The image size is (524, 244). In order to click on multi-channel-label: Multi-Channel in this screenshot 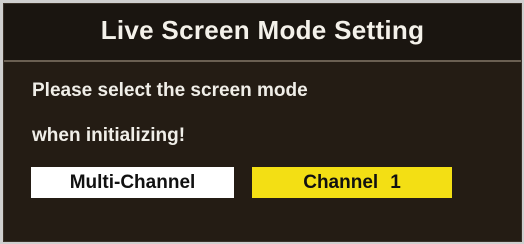, I will do `click(132, 182)`.